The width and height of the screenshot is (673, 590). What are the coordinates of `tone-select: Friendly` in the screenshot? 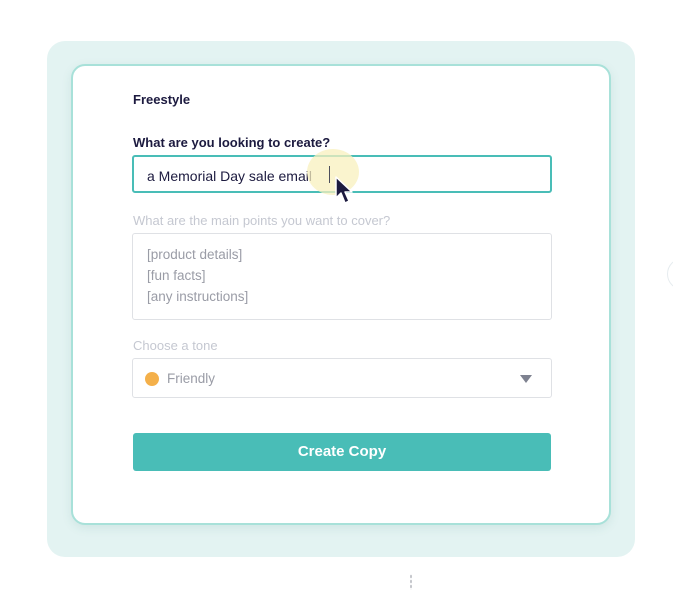 It's located at (342, 378).